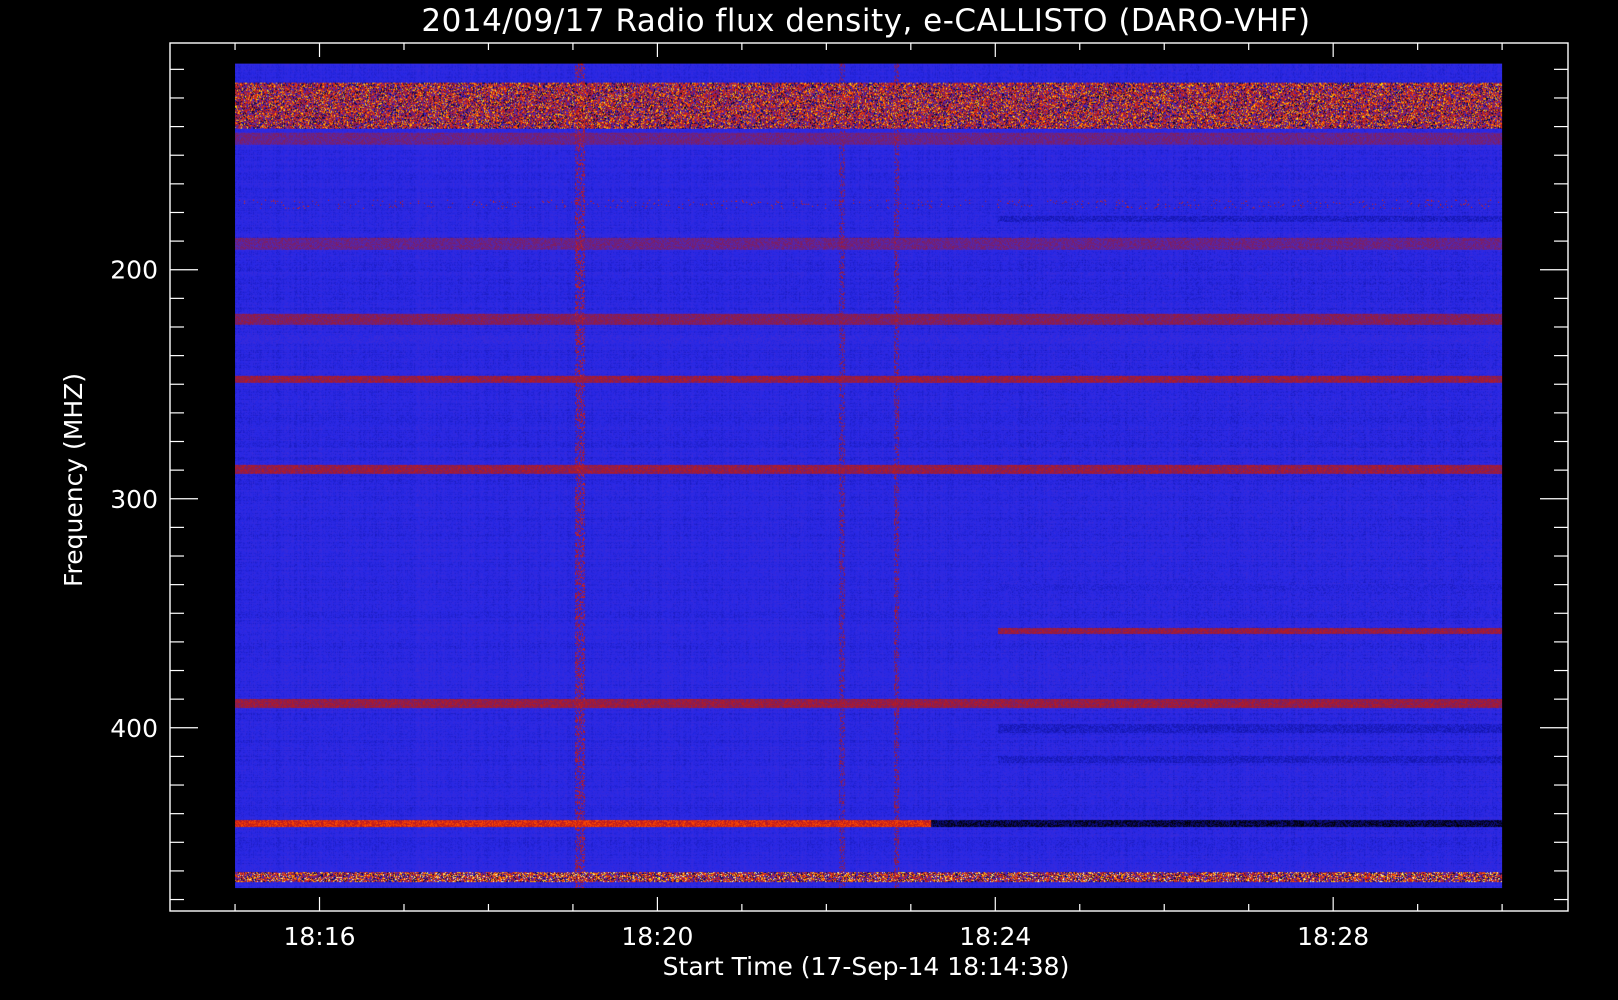 This screenshot has height=1000, width=1618. I want to click on y-tick-label: 200, so click(134, 270).